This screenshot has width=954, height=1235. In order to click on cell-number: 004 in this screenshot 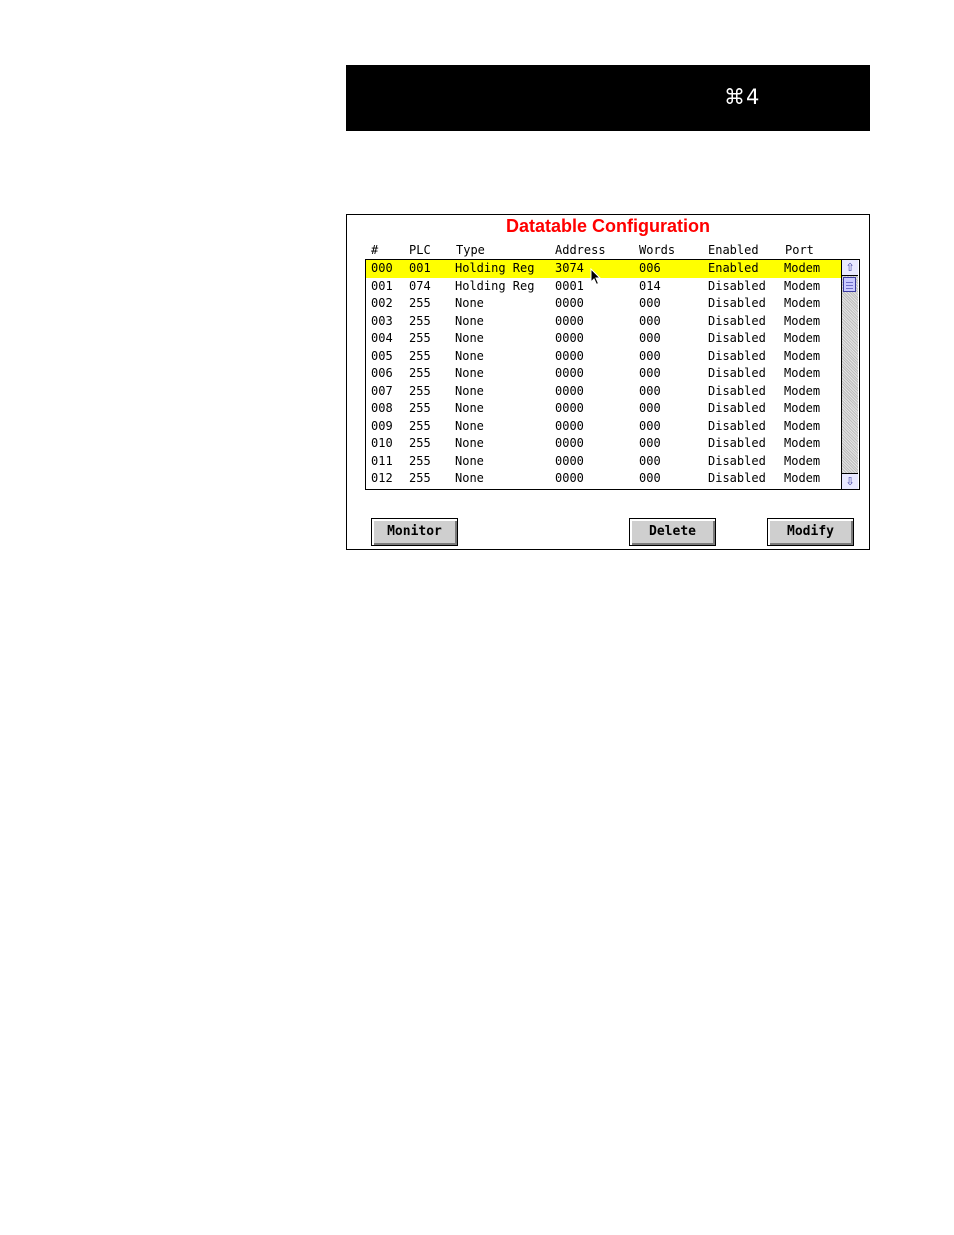, I will do `click(382, 338)`.